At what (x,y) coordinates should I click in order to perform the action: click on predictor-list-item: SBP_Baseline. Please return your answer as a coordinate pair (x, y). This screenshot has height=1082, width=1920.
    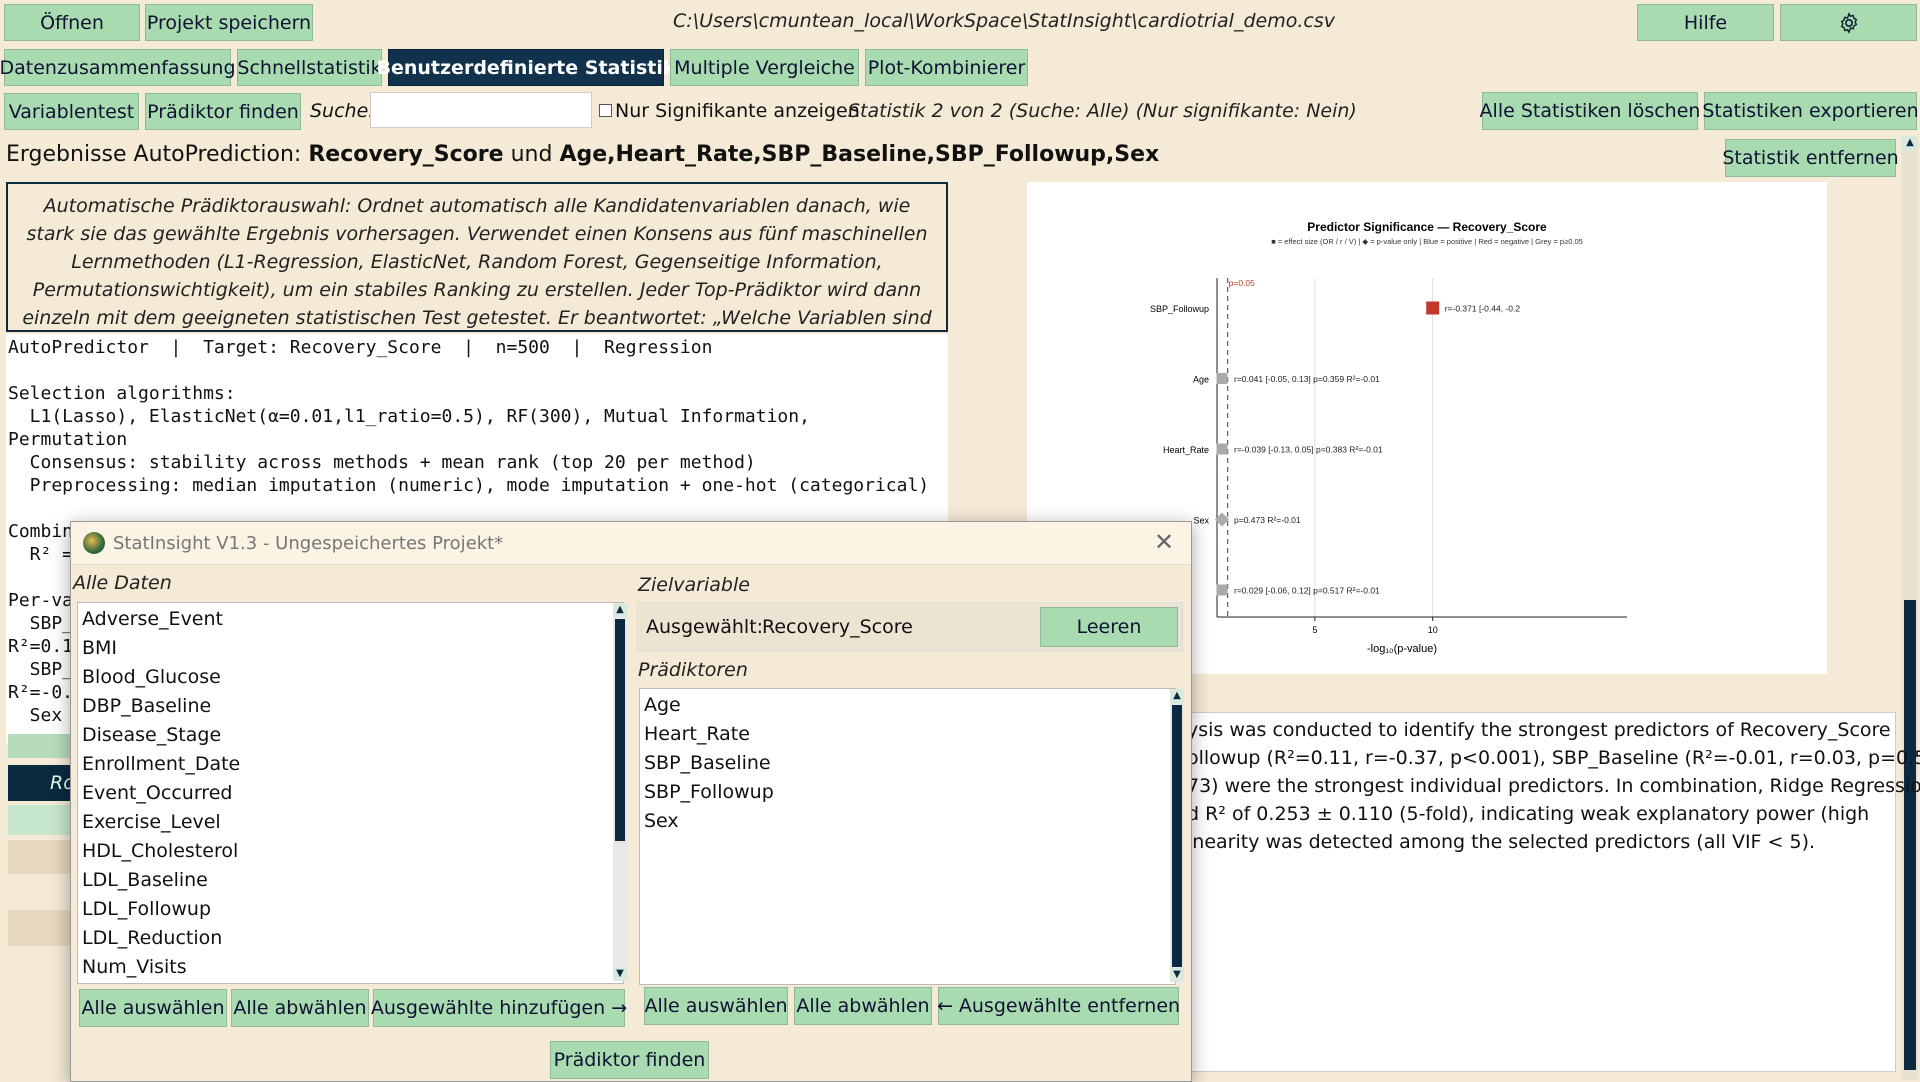
    Looking at the image, I should click on (907, 763).